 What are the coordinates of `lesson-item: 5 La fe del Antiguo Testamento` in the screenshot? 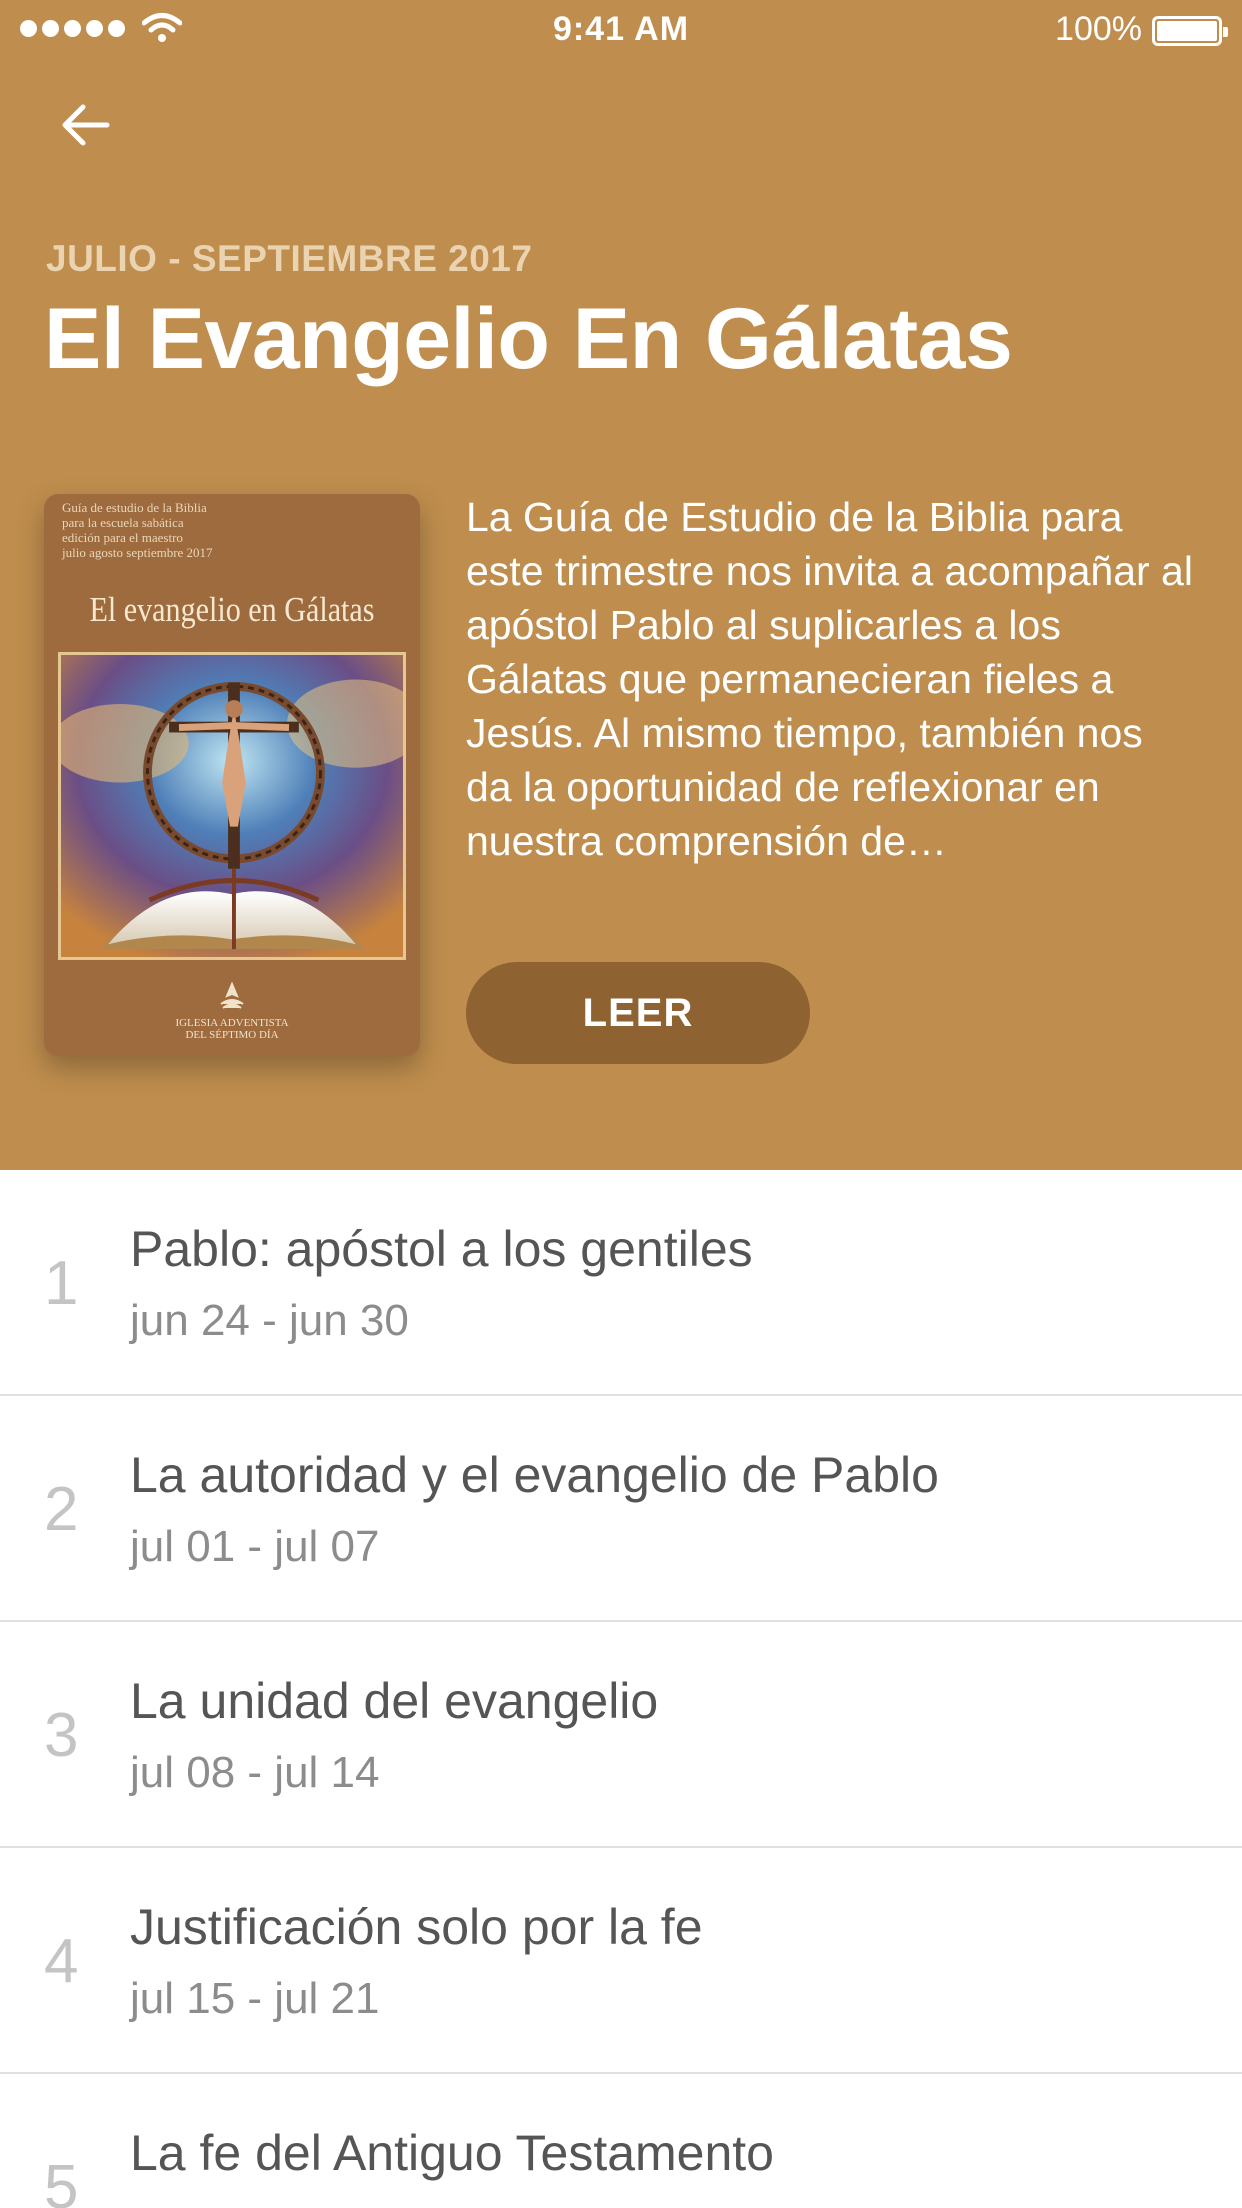 It's located at (621, 2141).